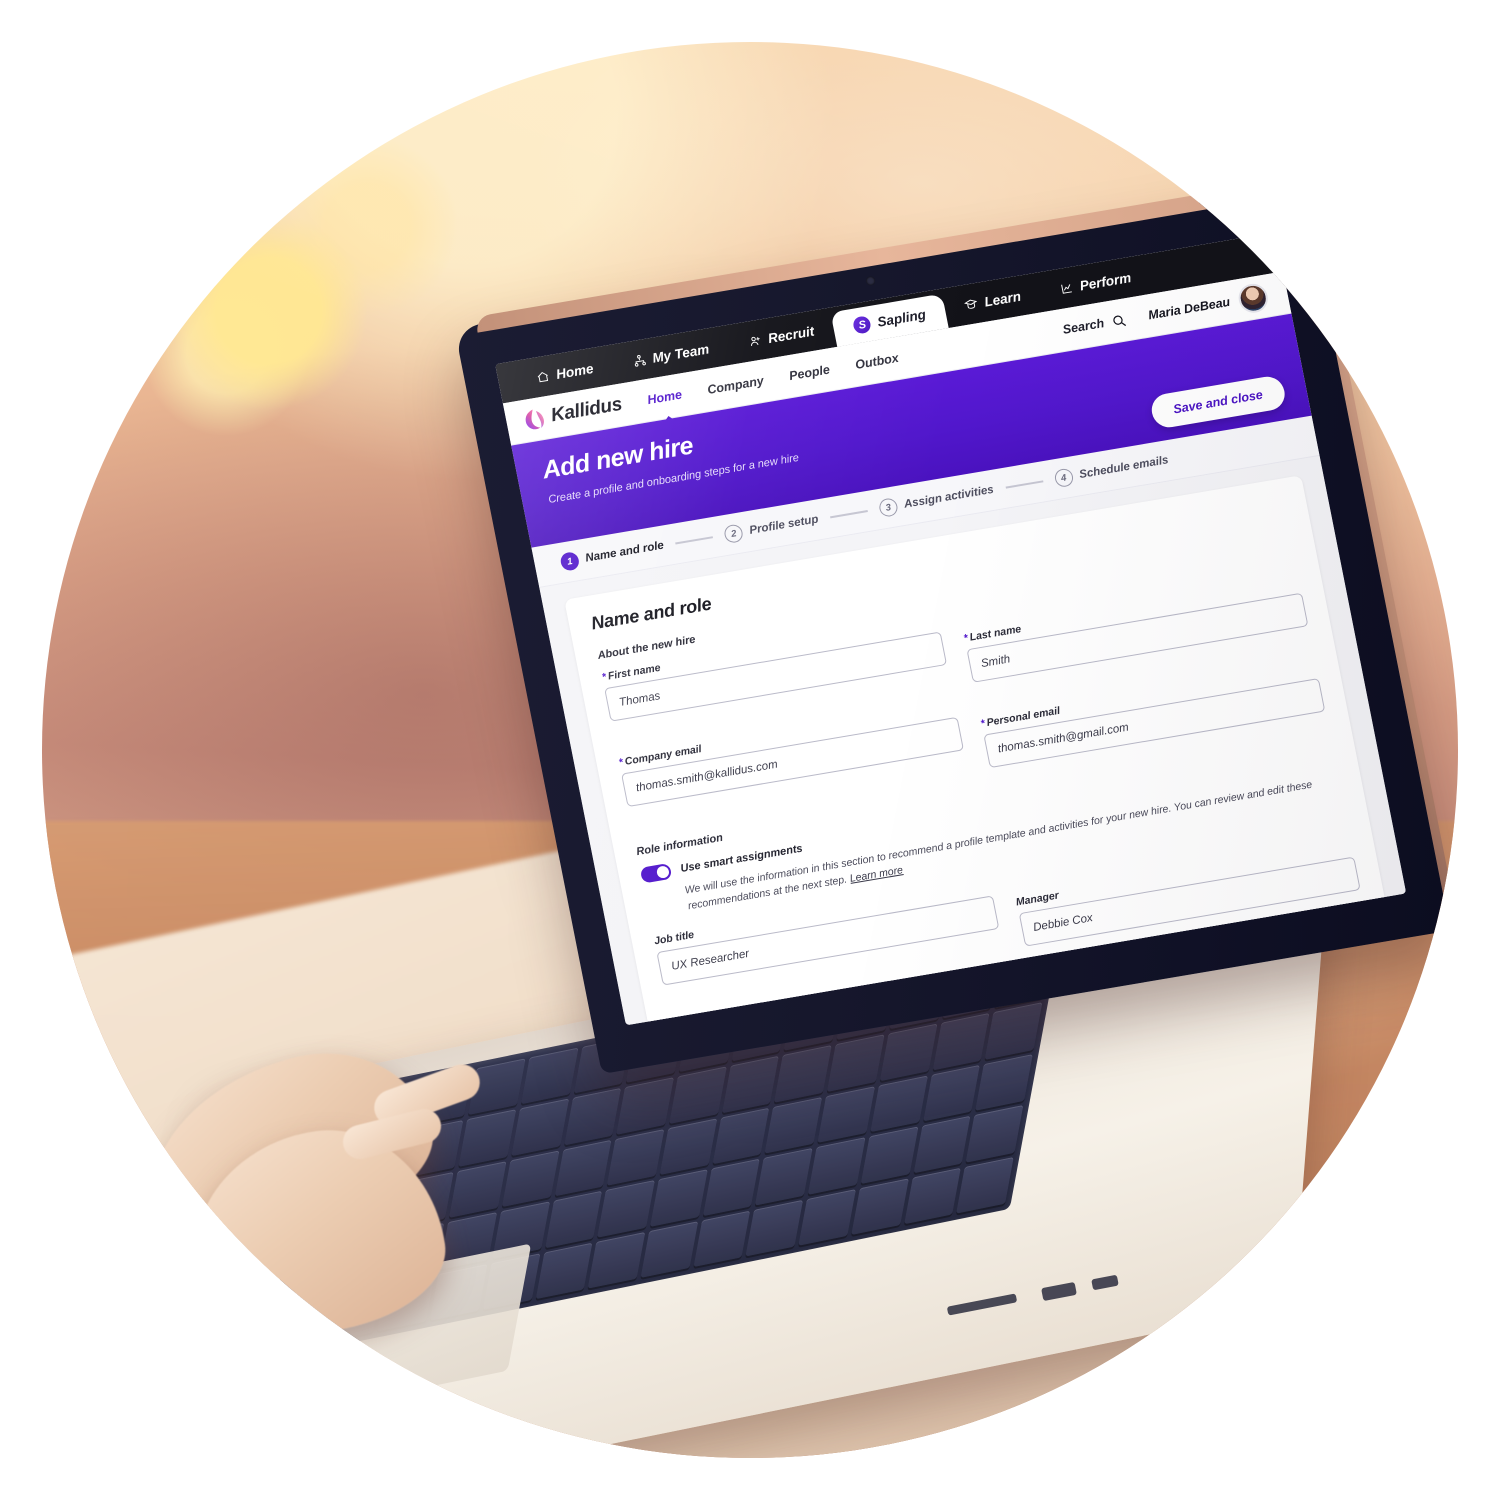 The height and width of the screenshot is (1500, 1500). I want to click on step-label: Profile setup, so click(784, 525).